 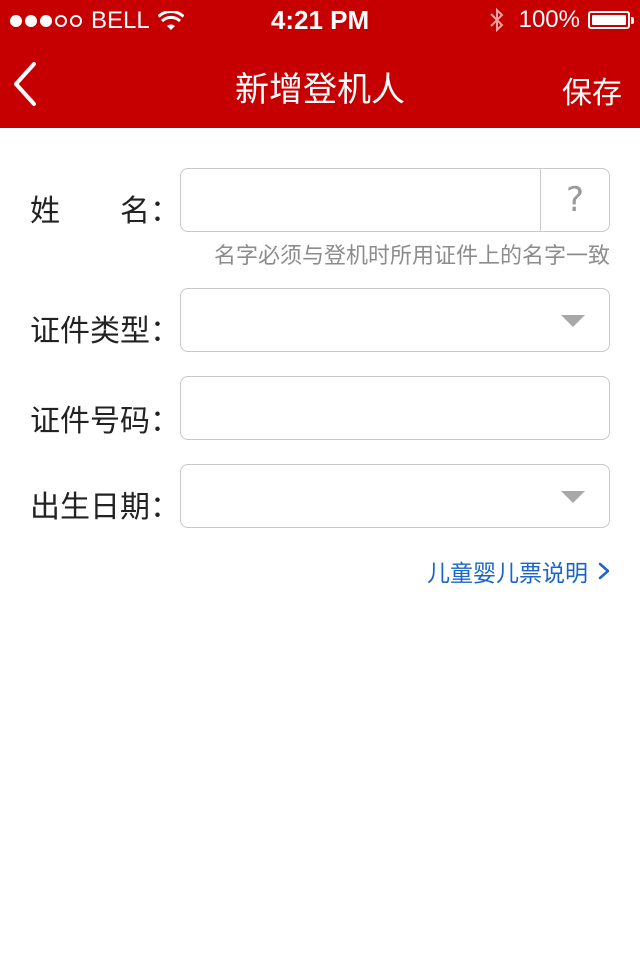 What do you see at coordinates (496, 20) in the screenshot?
I see `bluetooth-icon` at bounding box center [496, 20].